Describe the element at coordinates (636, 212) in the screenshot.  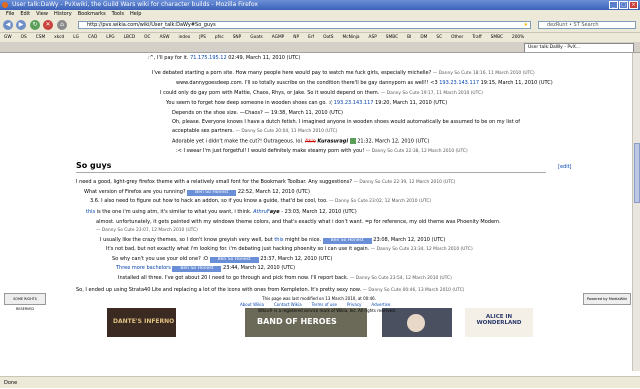
I see `vertical-scrollbar` at that location.